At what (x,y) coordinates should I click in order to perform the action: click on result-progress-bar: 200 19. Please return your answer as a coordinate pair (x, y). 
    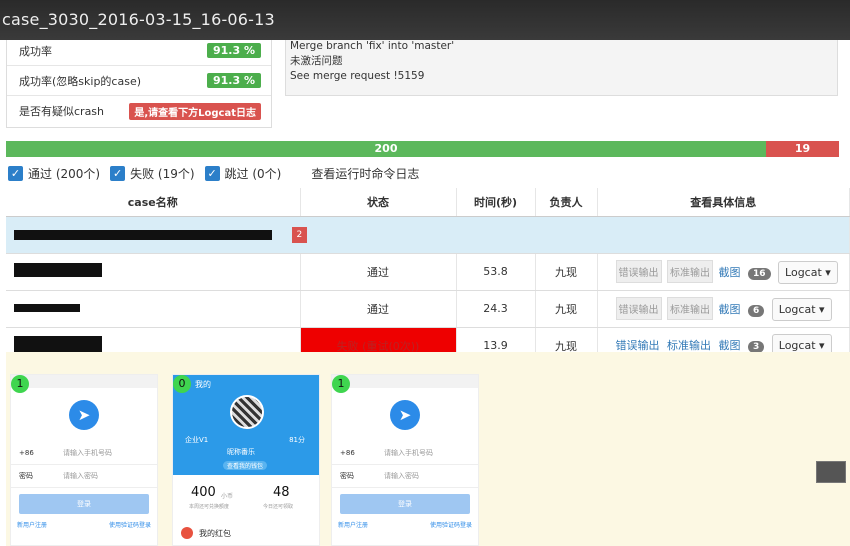
    Looking at the image, I should click on (422, 149).